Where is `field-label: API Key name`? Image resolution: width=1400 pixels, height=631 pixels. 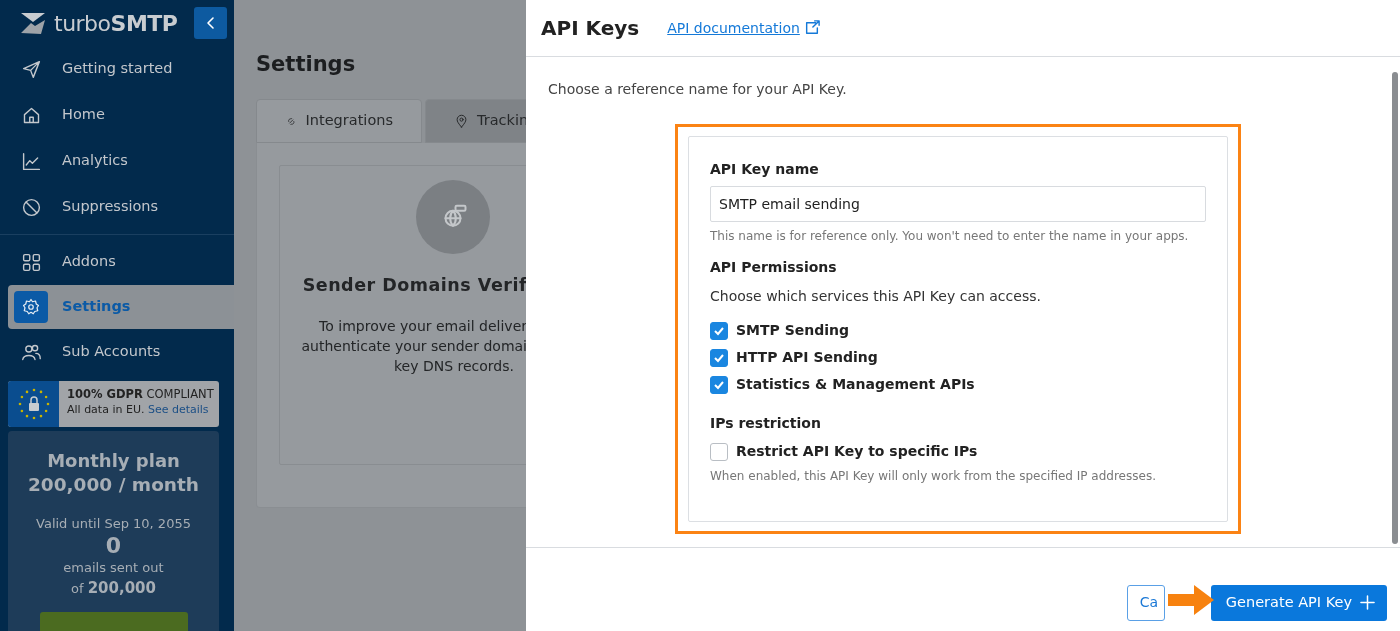
field-label: API Key name is located at coordinates (765, 169).